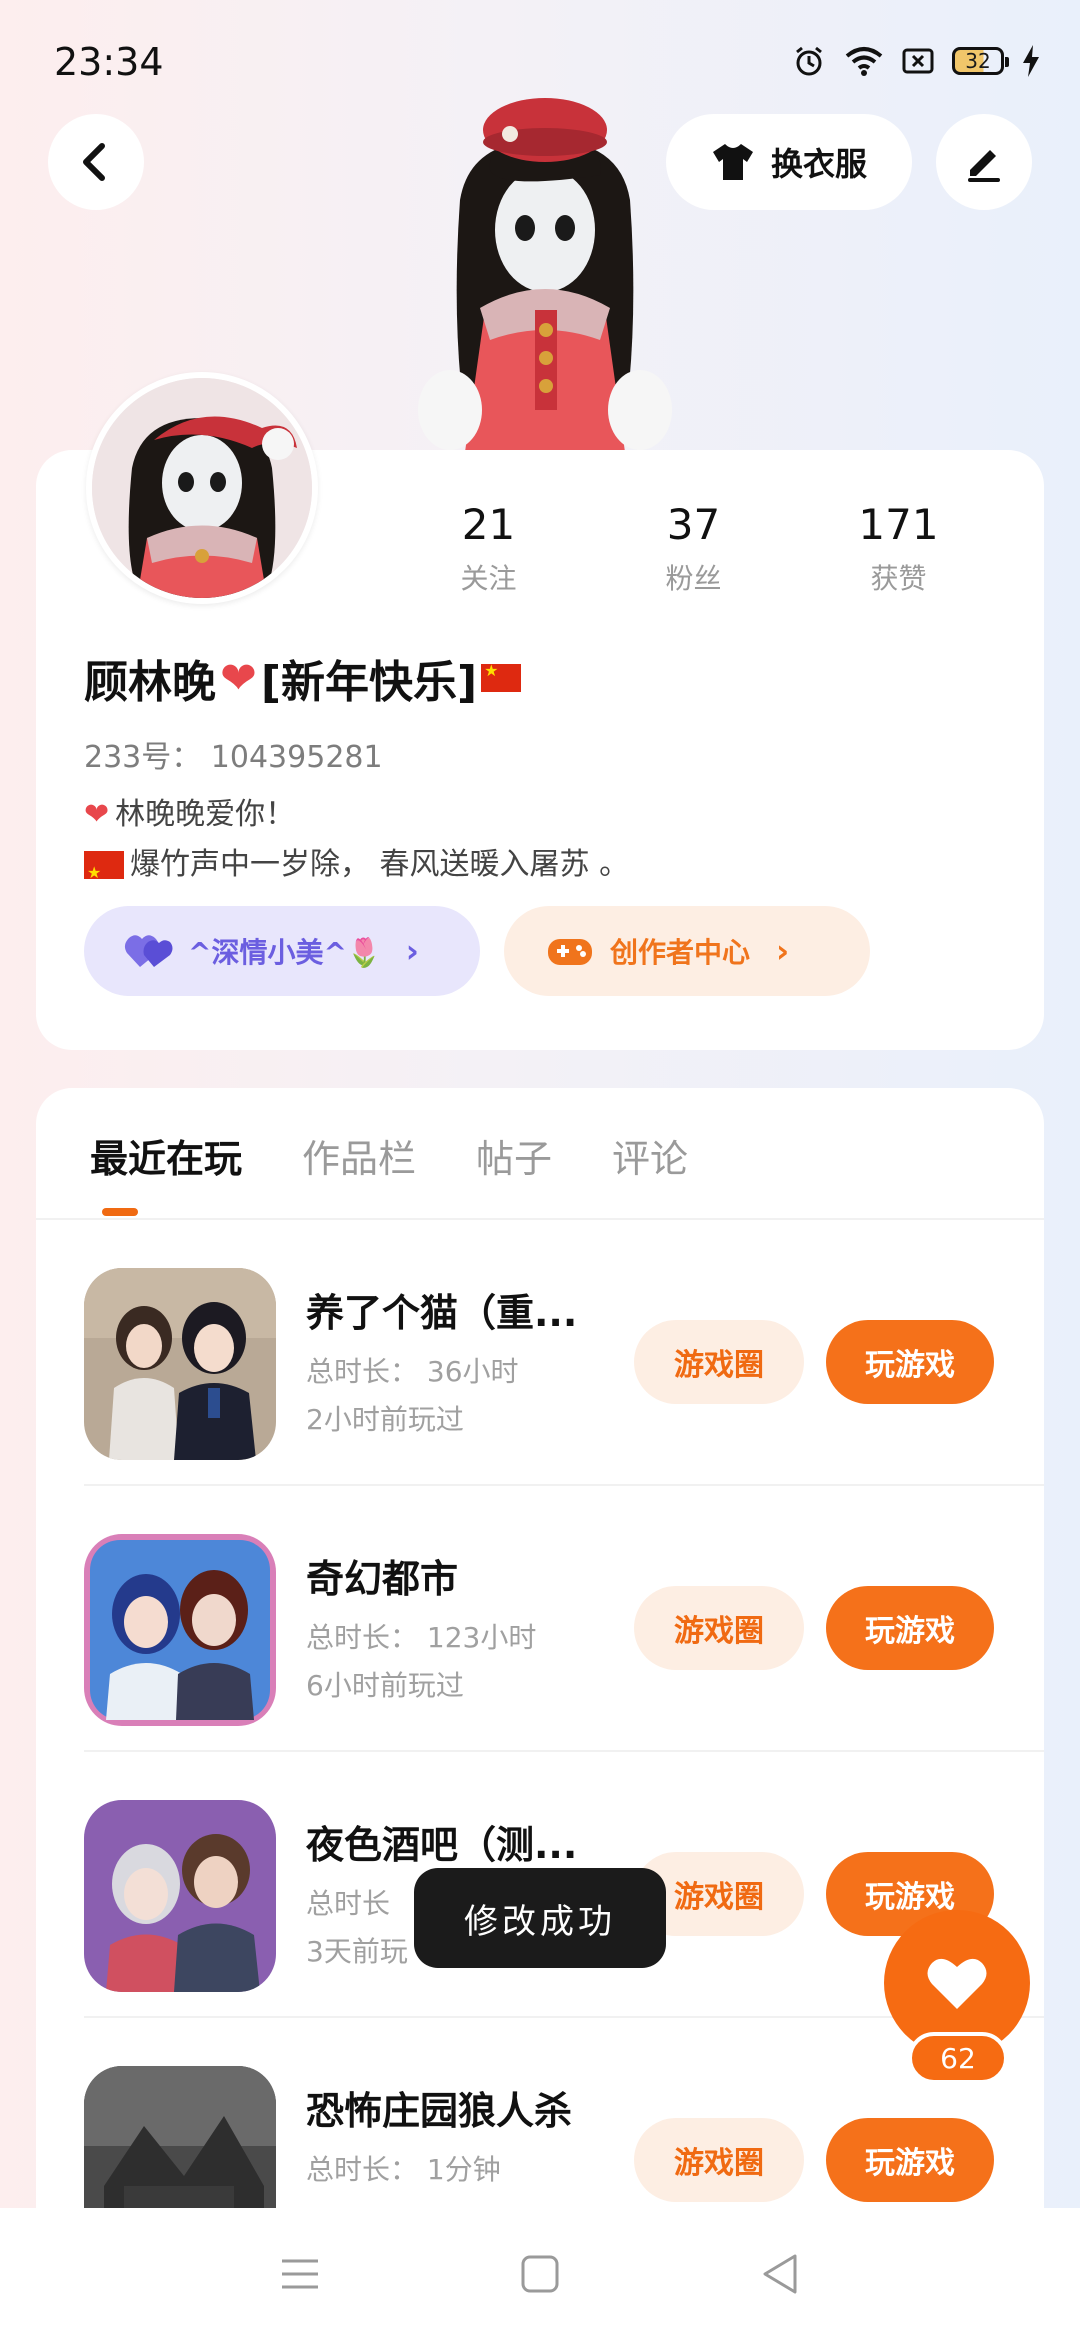  I want to click on stat-followers: 37 粉丝, so click(693, 548).